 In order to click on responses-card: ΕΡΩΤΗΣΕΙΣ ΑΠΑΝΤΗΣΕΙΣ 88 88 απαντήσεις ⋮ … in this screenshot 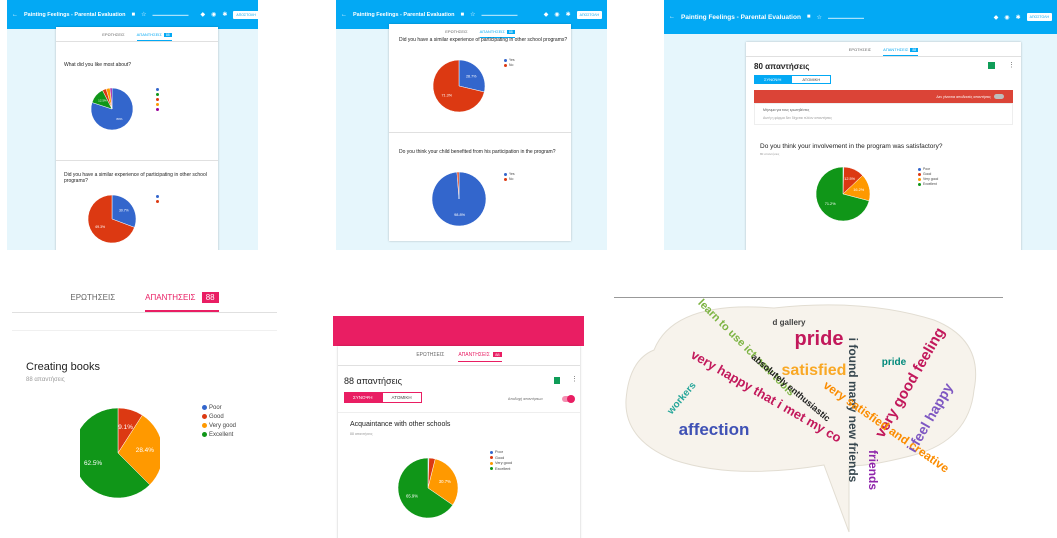, I will do `click(459, 442)`.